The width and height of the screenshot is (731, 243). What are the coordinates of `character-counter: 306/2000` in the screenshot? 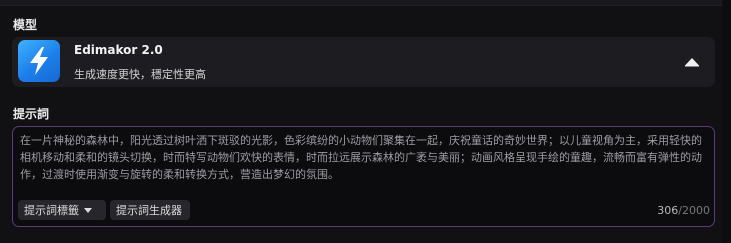 It's located at (683, 210).